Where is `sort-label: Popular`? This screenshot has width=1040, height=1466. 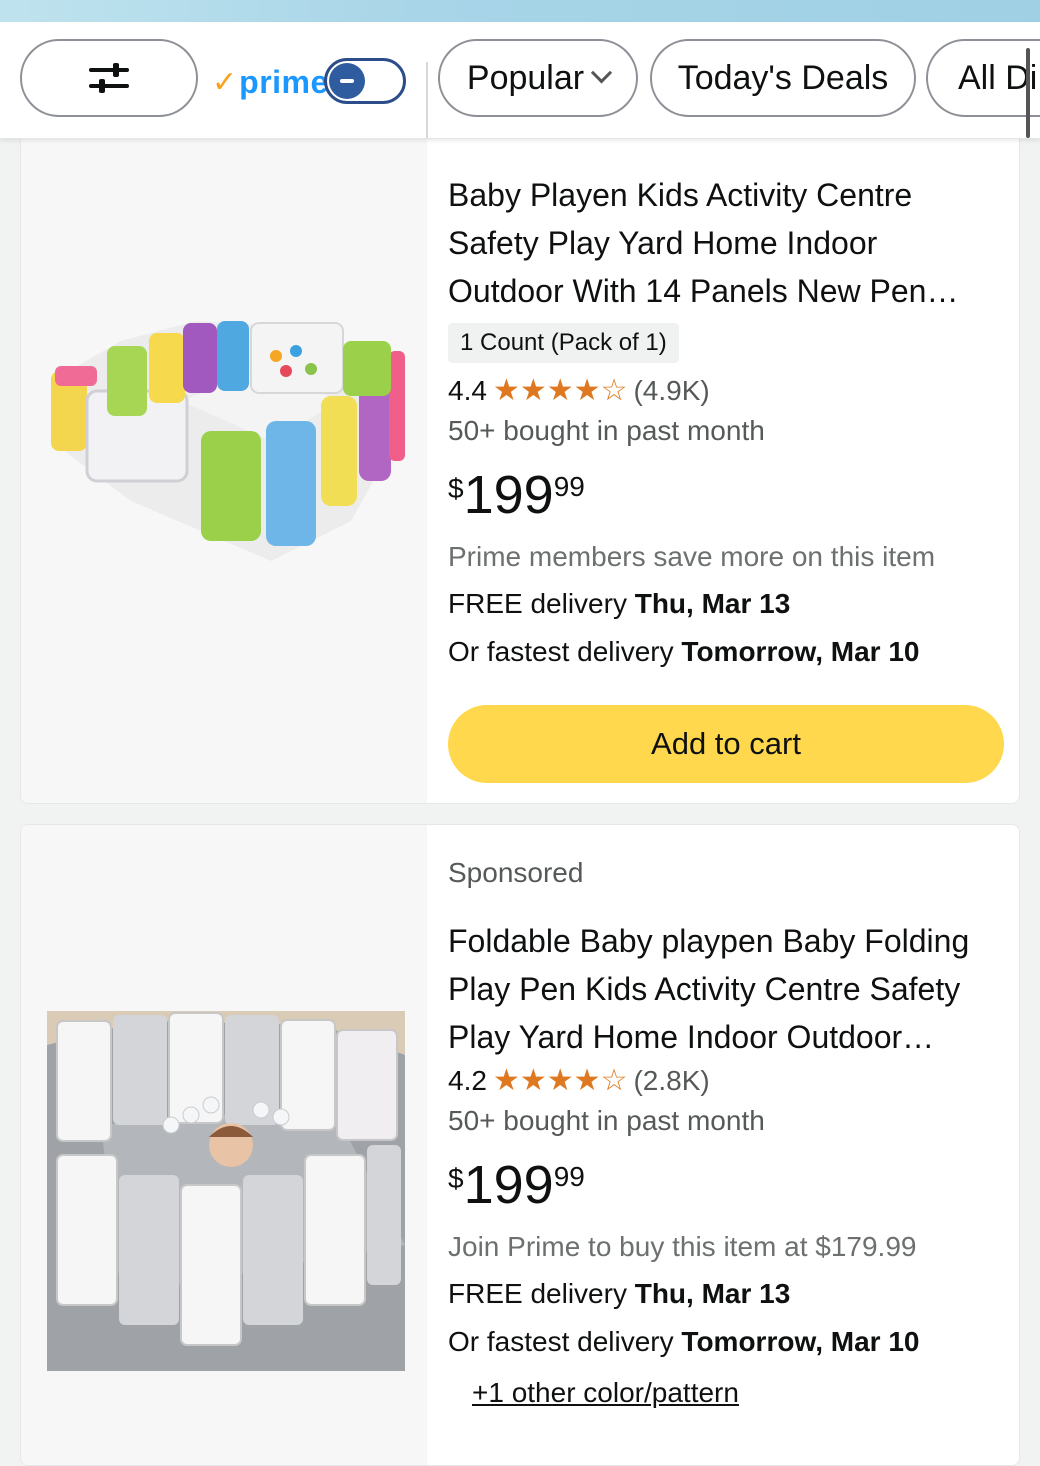 sort-label: Popular is located at coordinates (525, 77).